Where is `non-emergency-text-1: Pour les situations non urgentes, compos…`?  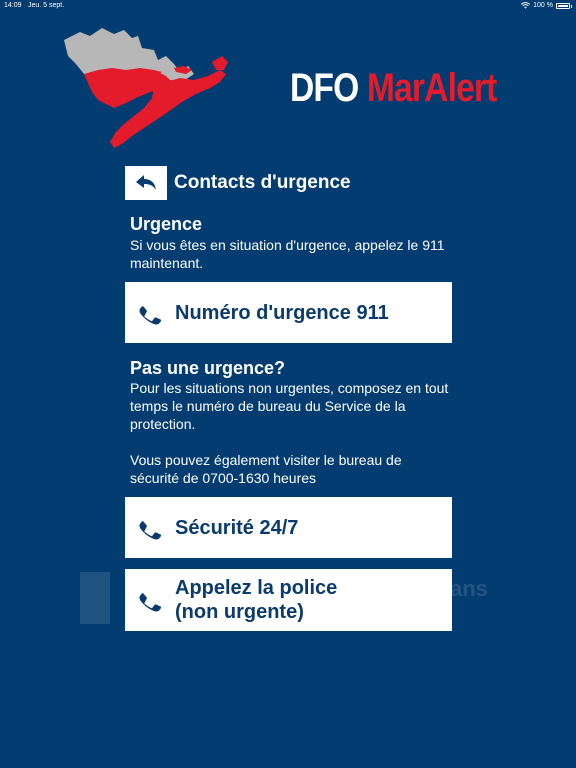 non-emergency-text-1: Pour les situations non urgentes, compos… is located at coordinates (289, 406).